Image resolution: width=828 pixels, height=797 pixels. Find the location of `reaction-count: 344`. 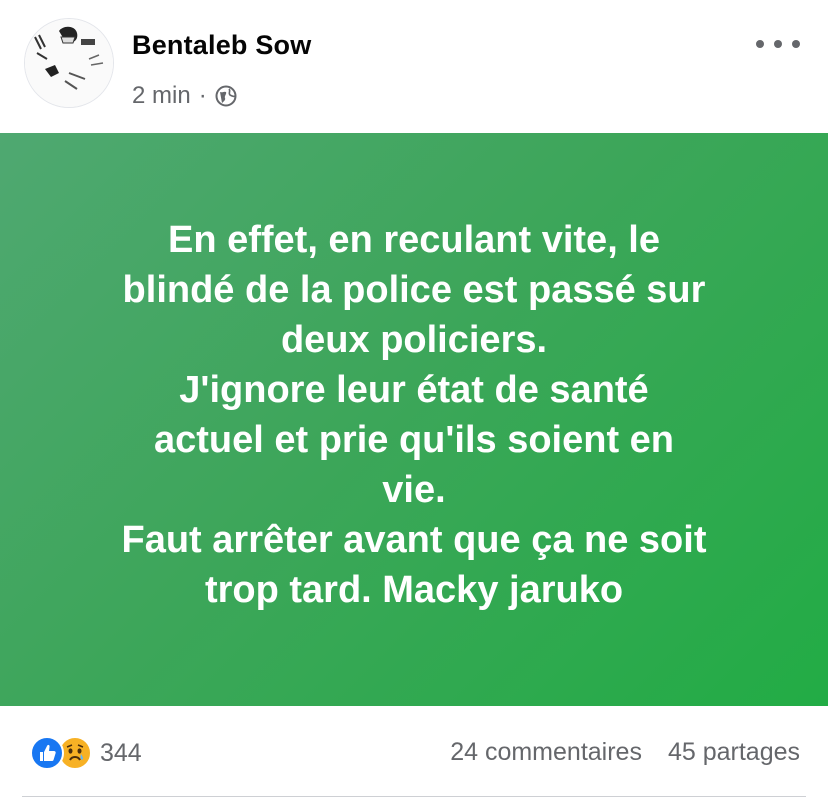

reaction-count: 344 is located at coordinates (121, 752).